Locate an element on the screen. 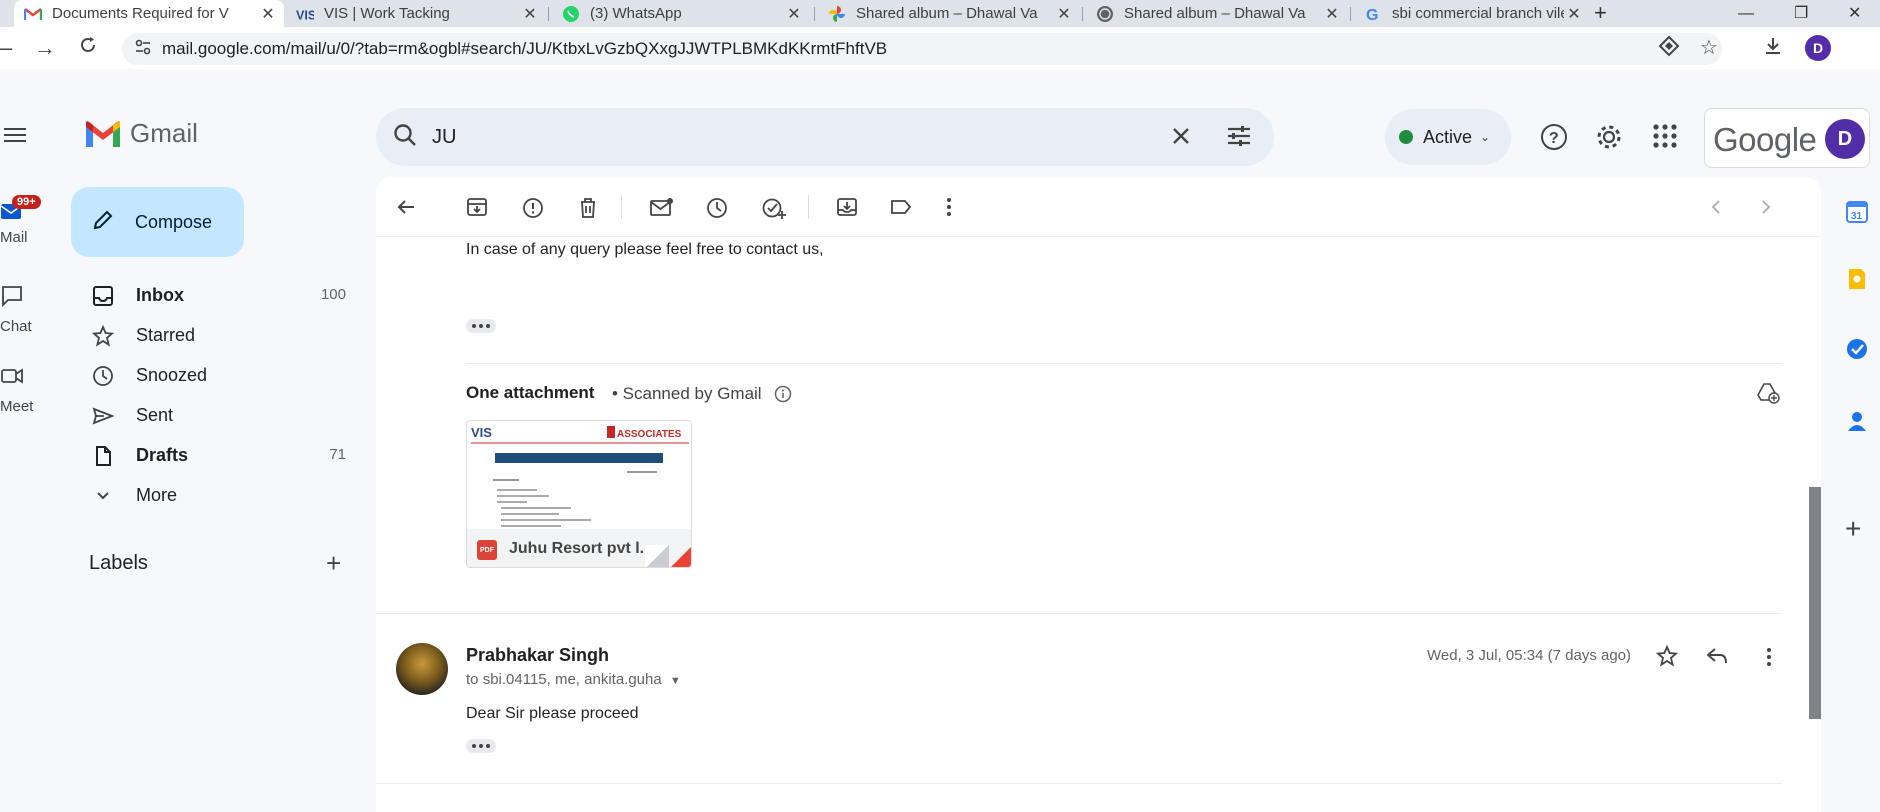 This screenshot has height=812, width=1880. scrollbar-thumb is located at coordinates (1815, 603).